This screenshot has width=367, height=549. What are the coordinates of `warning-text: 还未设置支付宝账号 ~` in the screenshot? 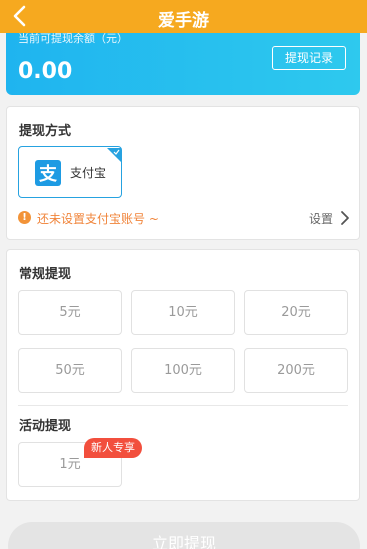 It's located at (98, 219).